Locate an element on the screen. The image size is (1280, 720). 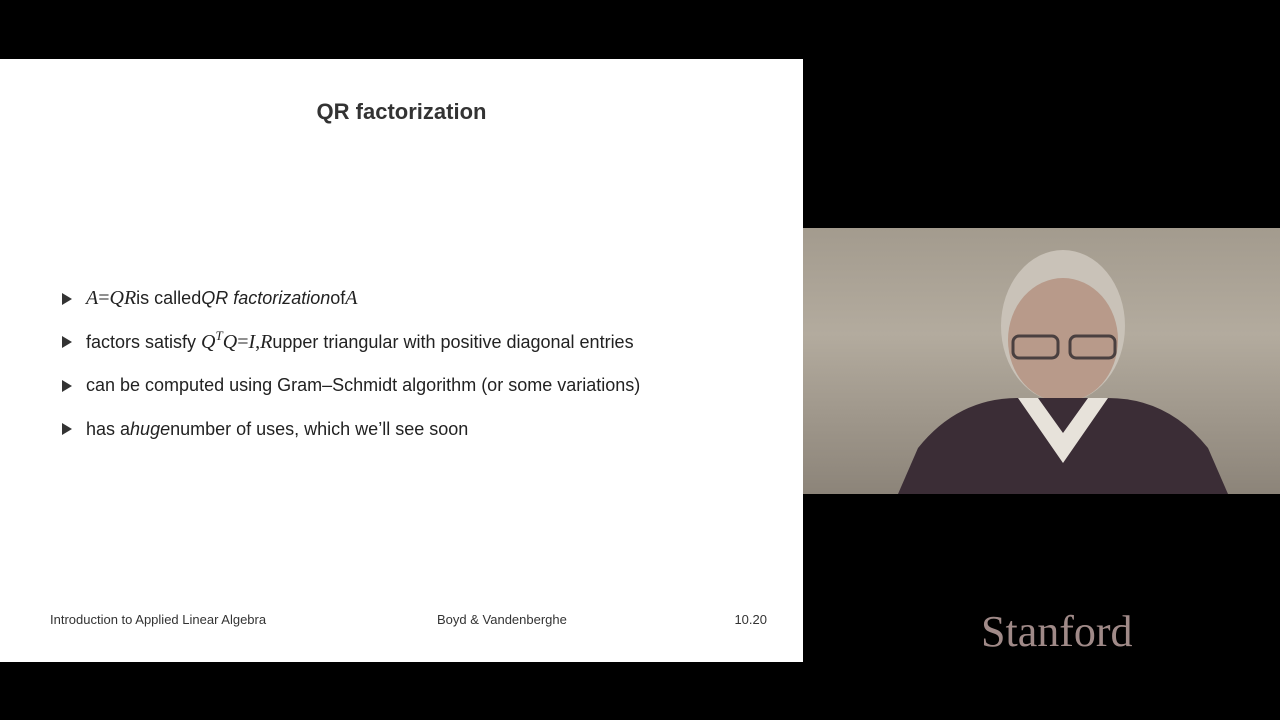
bullet-emphasis: huge is located at coordinates (150, 428).